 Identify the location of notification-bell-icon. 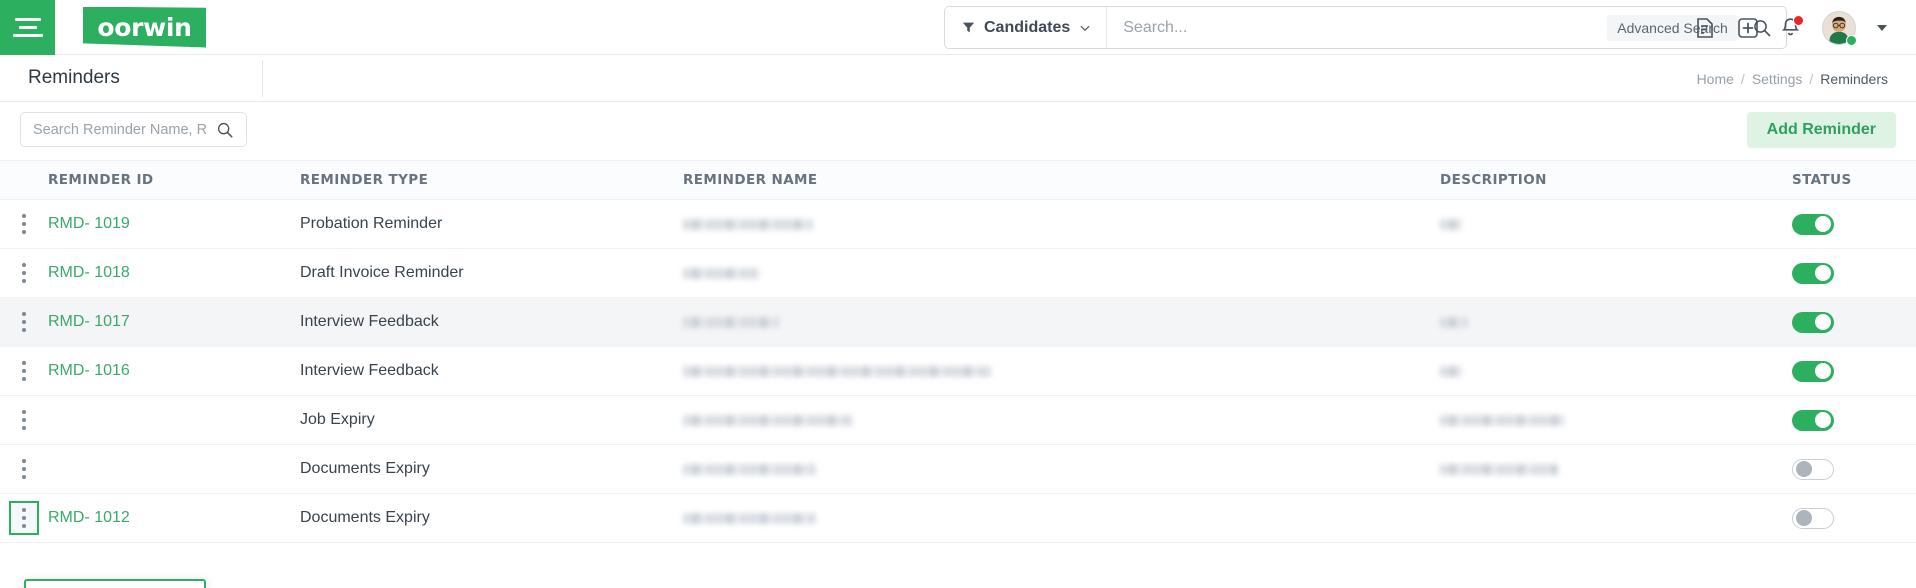
(1792, 26).